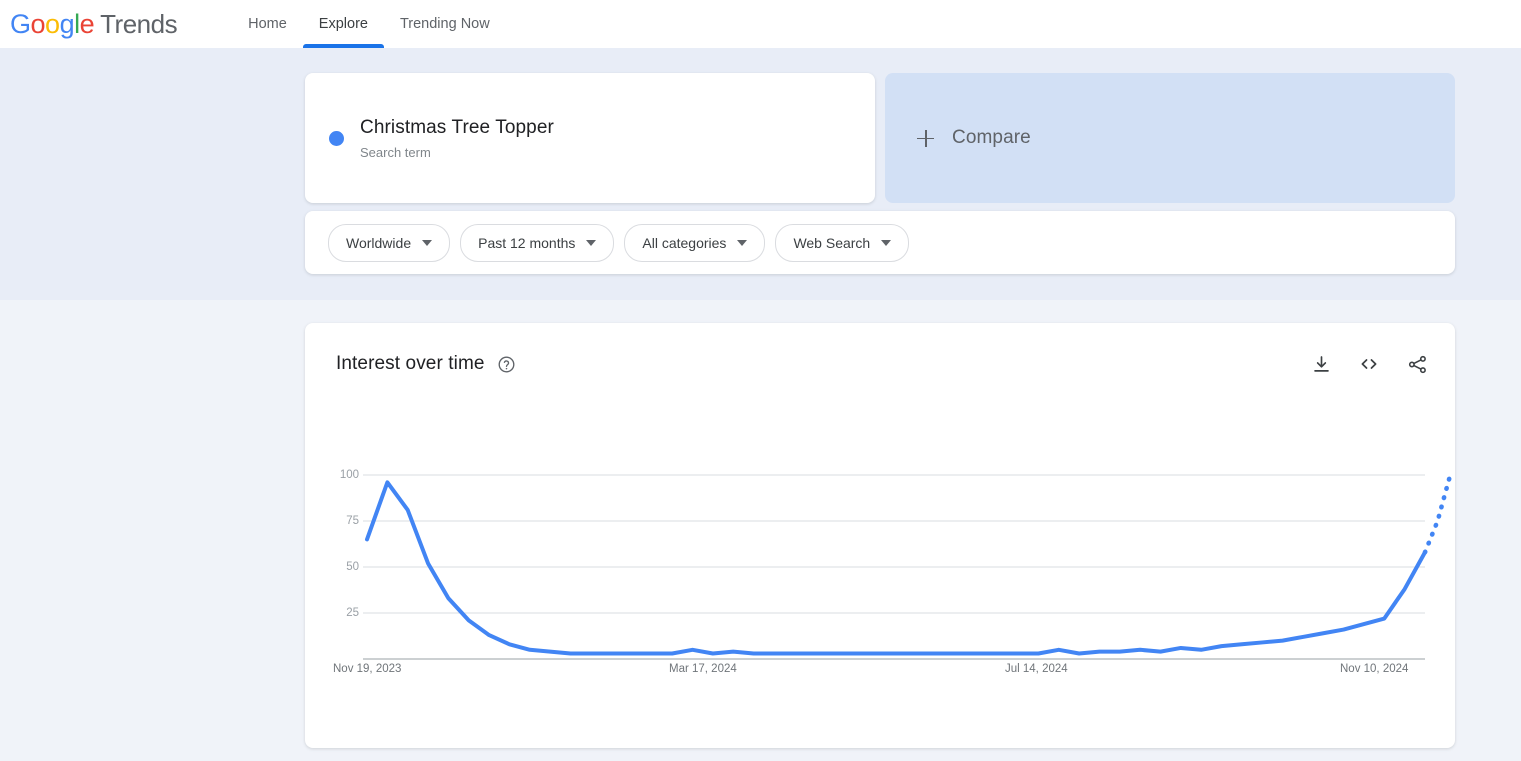  I want to click on google-wordmark: Google, so click(52, 23).